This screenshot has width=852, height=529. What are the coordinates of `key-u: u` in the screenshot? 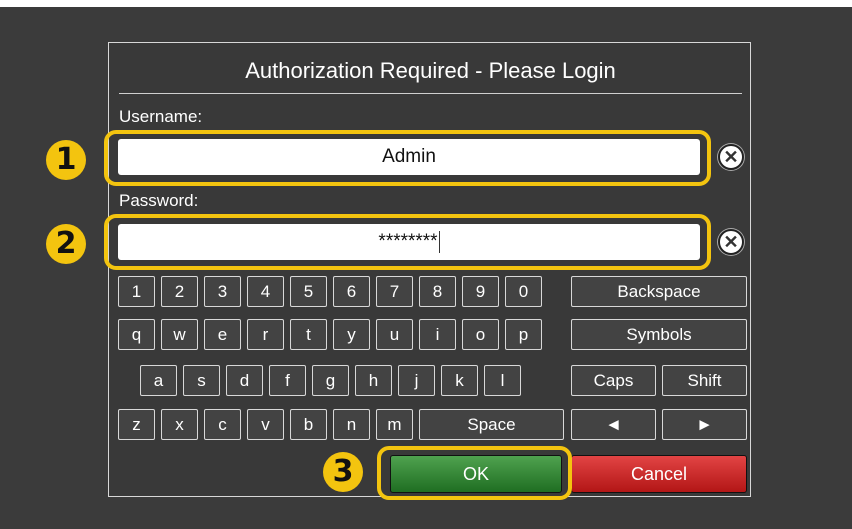 It's located at (394, 334).